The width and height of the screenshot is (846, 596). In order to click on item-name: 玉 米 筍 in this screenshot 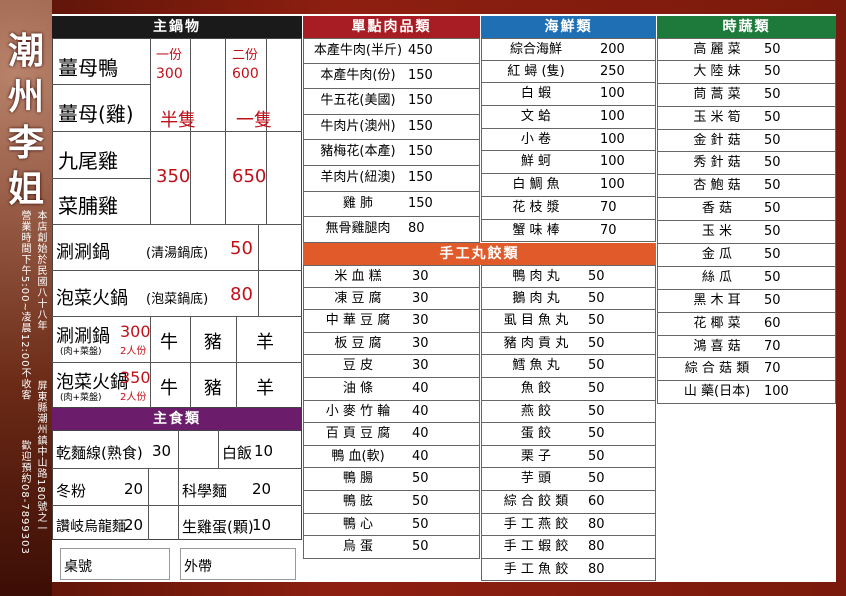, I will do `click(717, 117)`.